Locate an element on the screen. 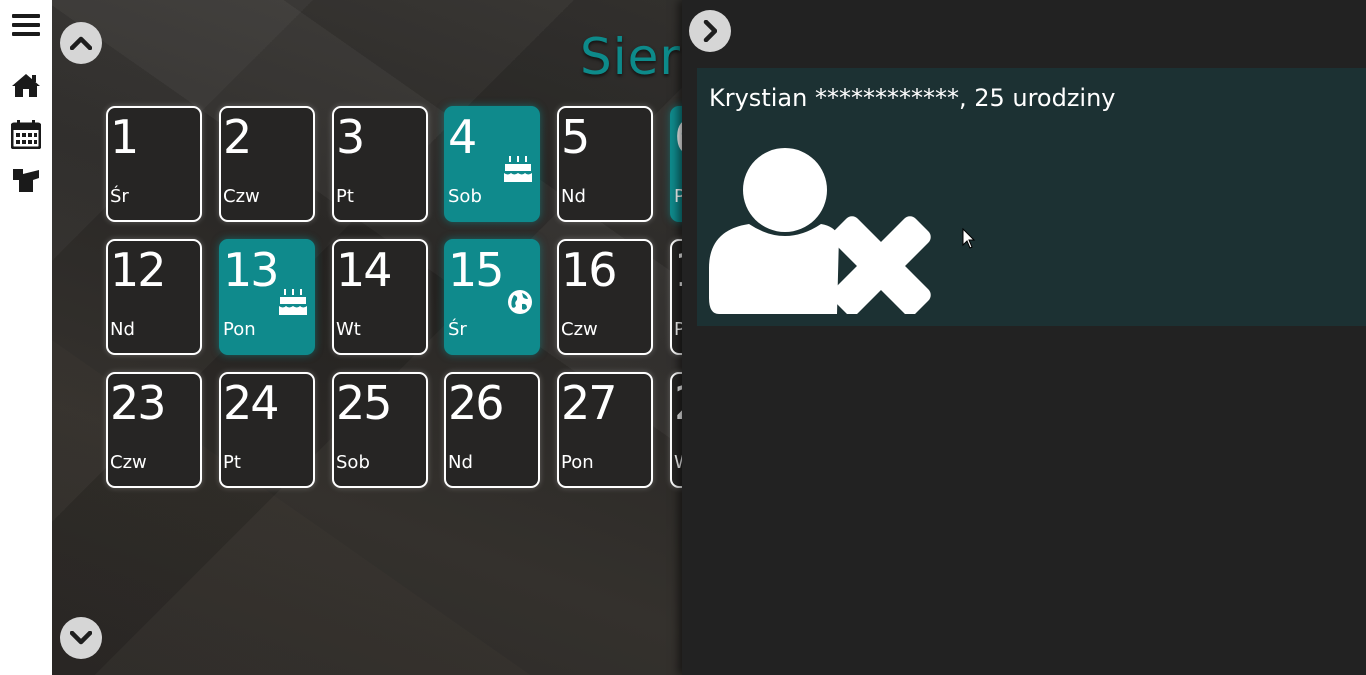  scroll-down-button is located at coordinates (81, 638).